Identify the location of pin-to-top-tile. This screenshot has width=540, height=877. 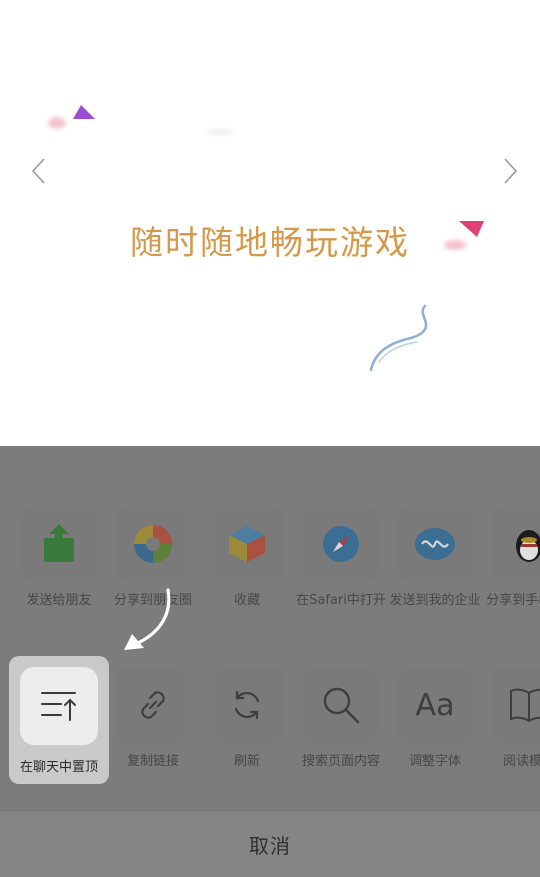
(59, 706).